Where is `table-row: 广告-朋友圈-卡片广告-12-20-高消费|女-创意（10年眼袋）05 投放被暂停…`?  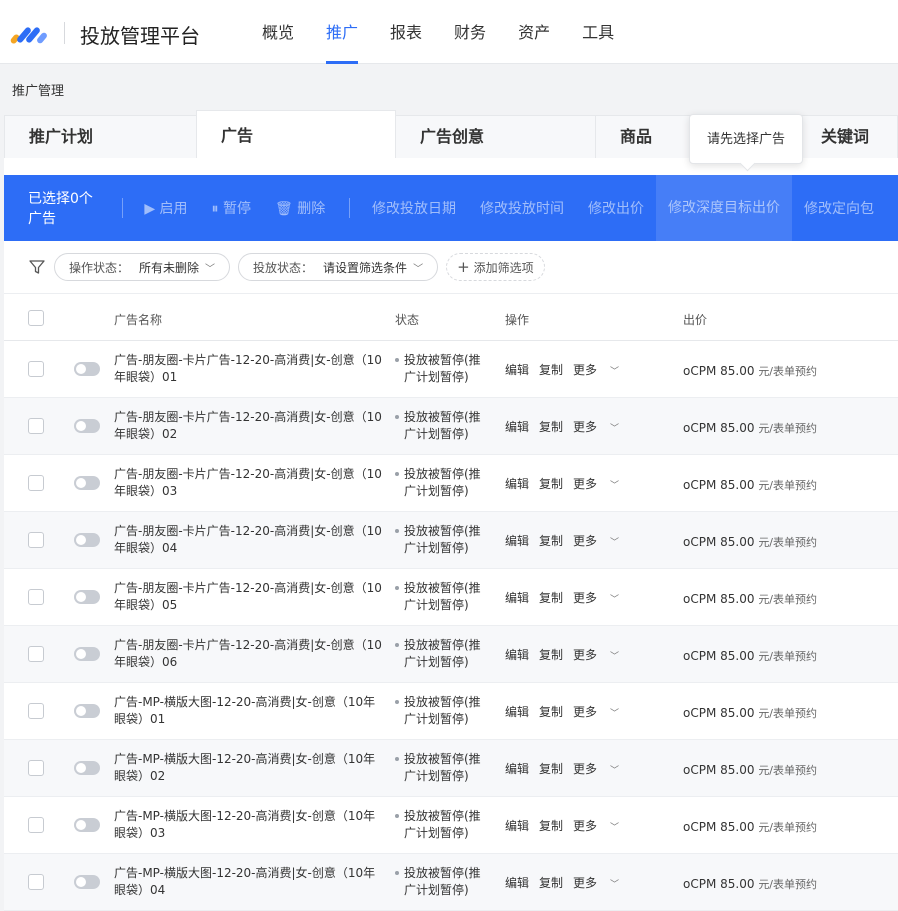
table-row: 广告-朋友圈-卡片广告-12-20-高消费|女-创意（10年眼袋）05 投放被暂停… is located at coordinates (451, 597).